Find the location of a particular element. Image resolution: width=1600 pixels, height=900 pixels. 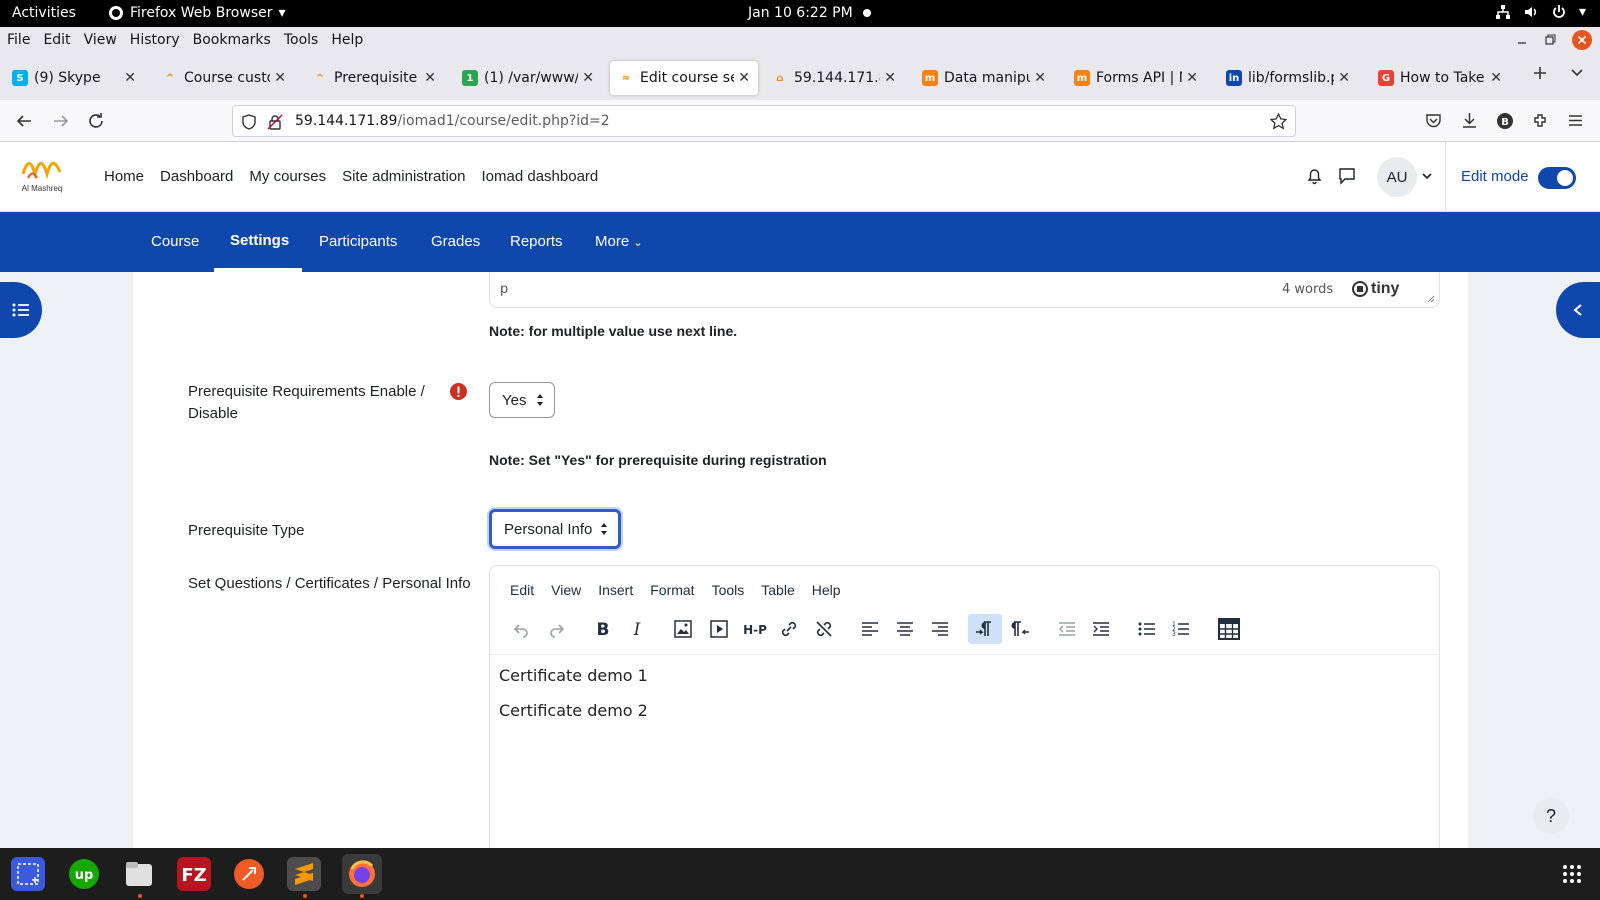

undo-icon is located at coordinates (521, 629).